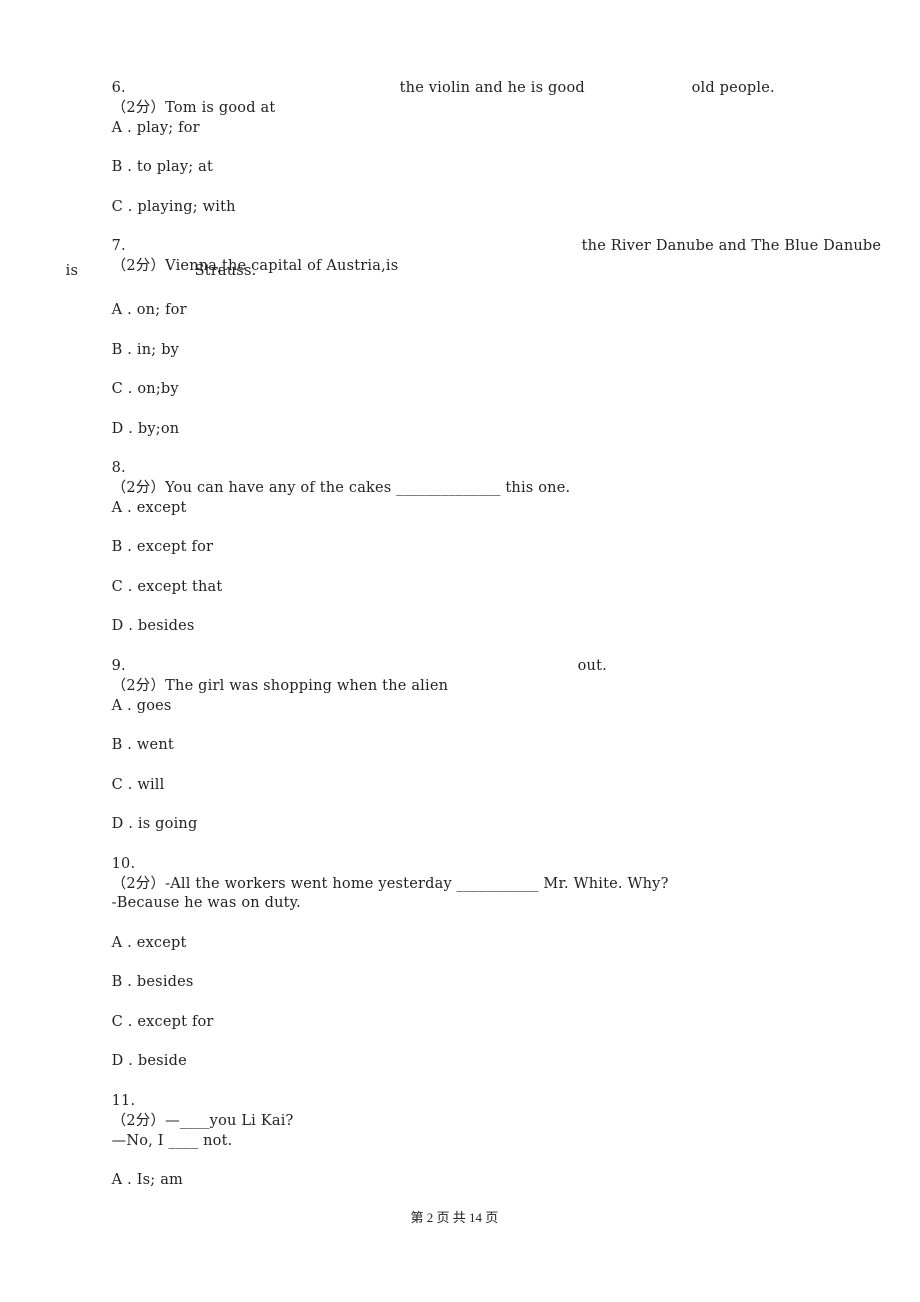  What do you see at coordinates (587, 656) in the screenshot?
I see `question-9-stem-end: out.` at bounding box center [587, 656].